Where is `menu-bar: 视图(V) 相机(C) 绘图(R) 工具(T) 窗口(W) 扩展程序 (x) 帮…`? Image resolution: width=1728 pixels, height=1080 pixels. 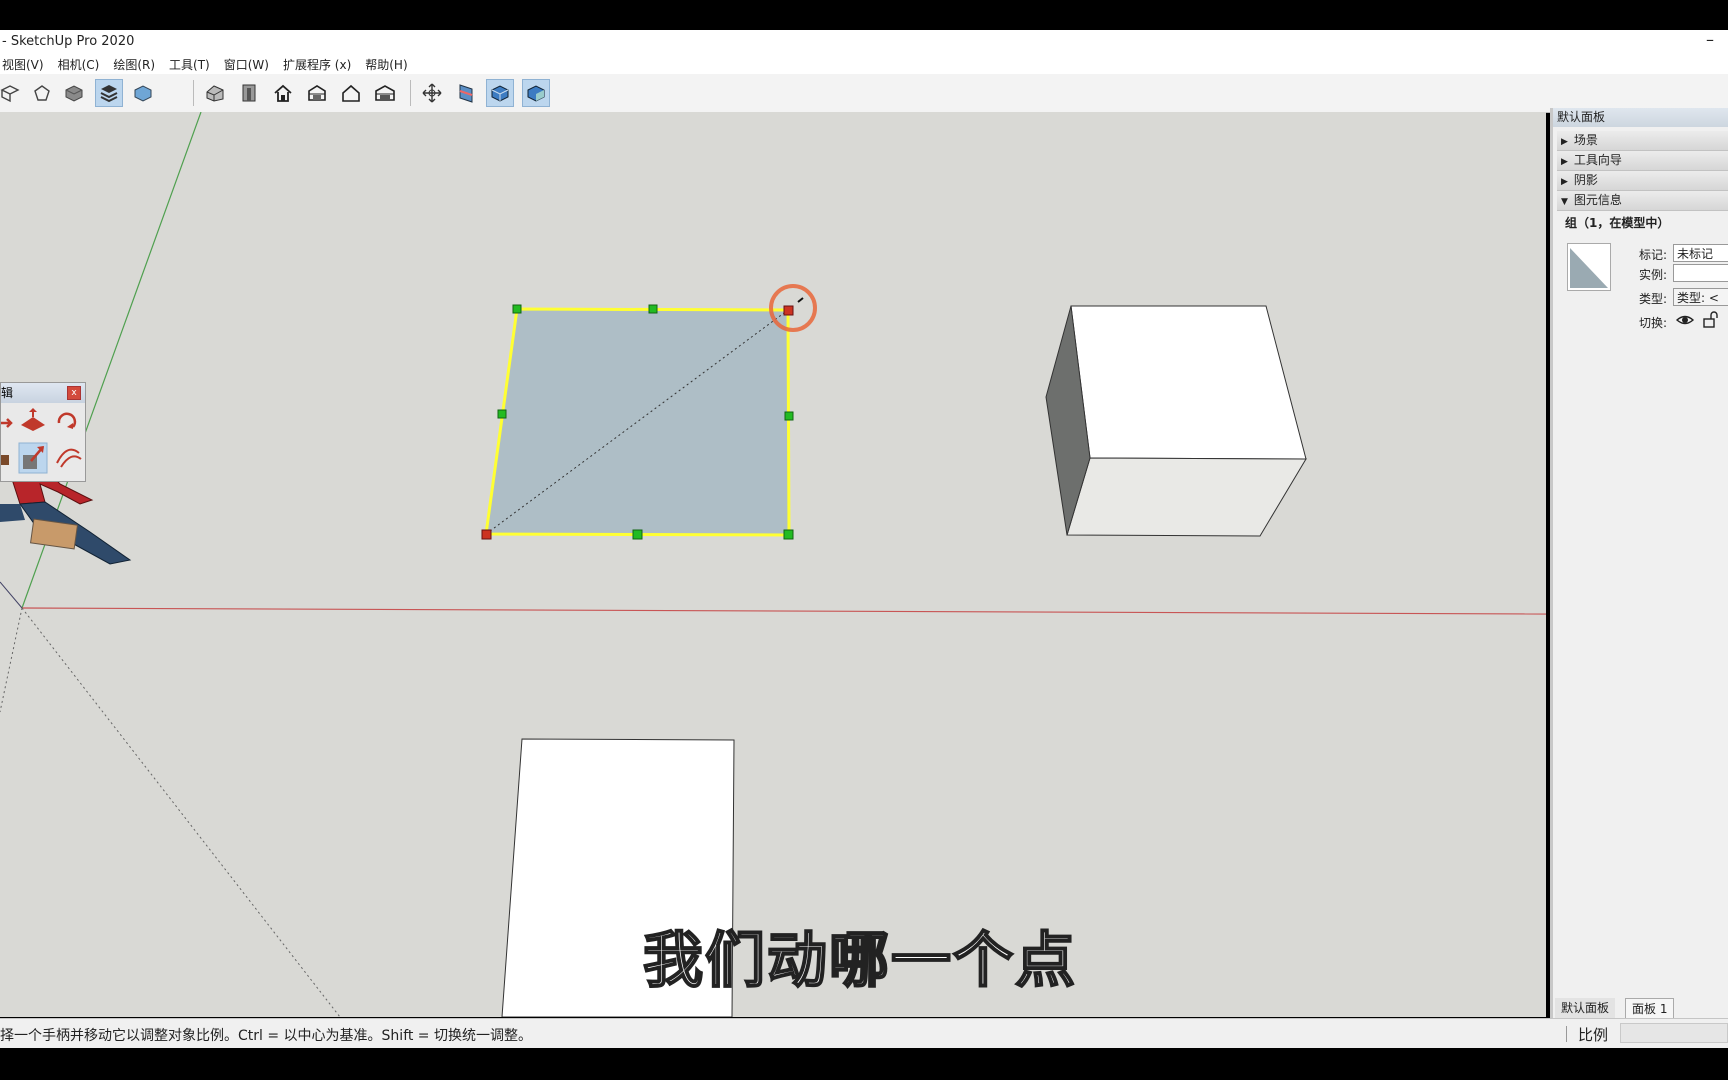
menu-bar: 视图(V) 相机(C) 绘图(R) 工具(T) 窗口(W) 扩展程序 (x) 帮… is located at coordinates (864, 64).